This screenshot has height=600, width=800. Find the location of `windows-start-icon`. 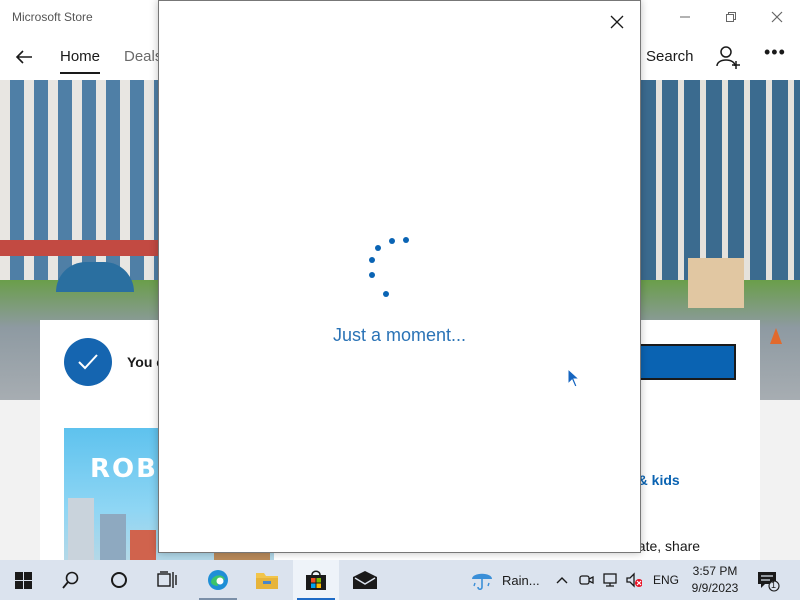

windows-start-icon is located at coordinates (23, 580).